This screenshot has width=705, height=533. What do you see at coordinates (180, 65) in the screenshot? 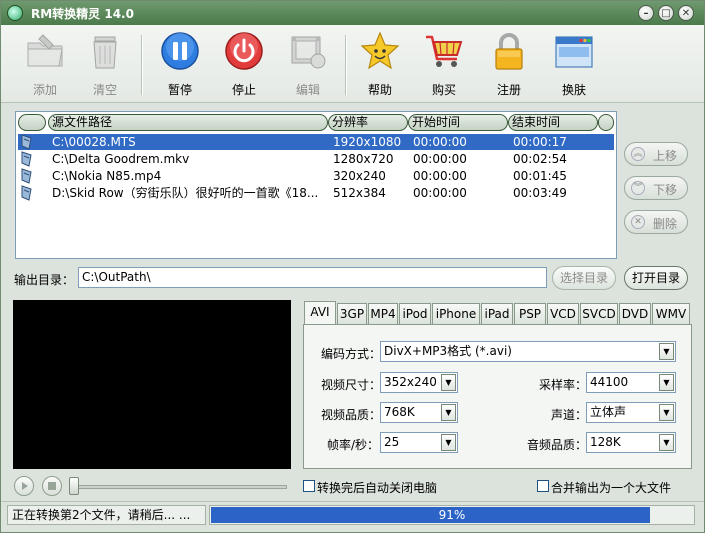
I see `pause-button: 暂停` at bounding box center [180, 65].